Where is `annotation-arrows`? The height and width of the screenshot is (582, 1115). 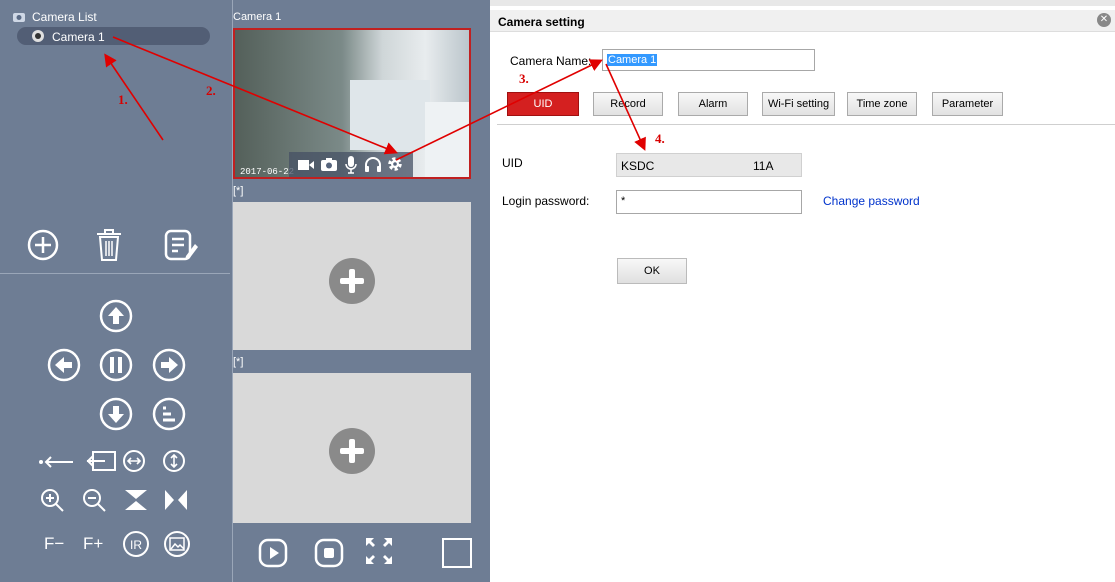 annotation-arrows is located at coordinates (375, 98).